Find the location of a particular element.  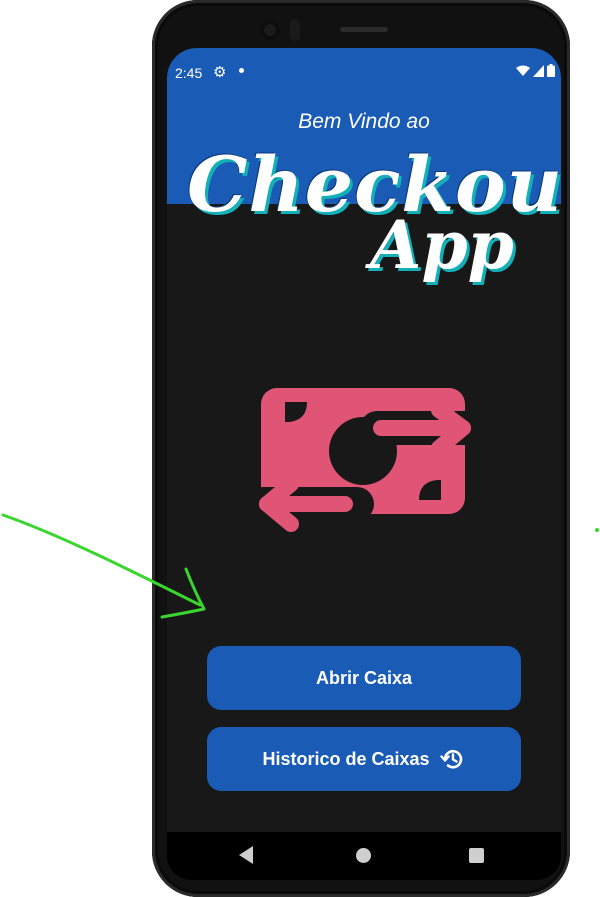

sensor-icon is located at coordinates (295, 30).